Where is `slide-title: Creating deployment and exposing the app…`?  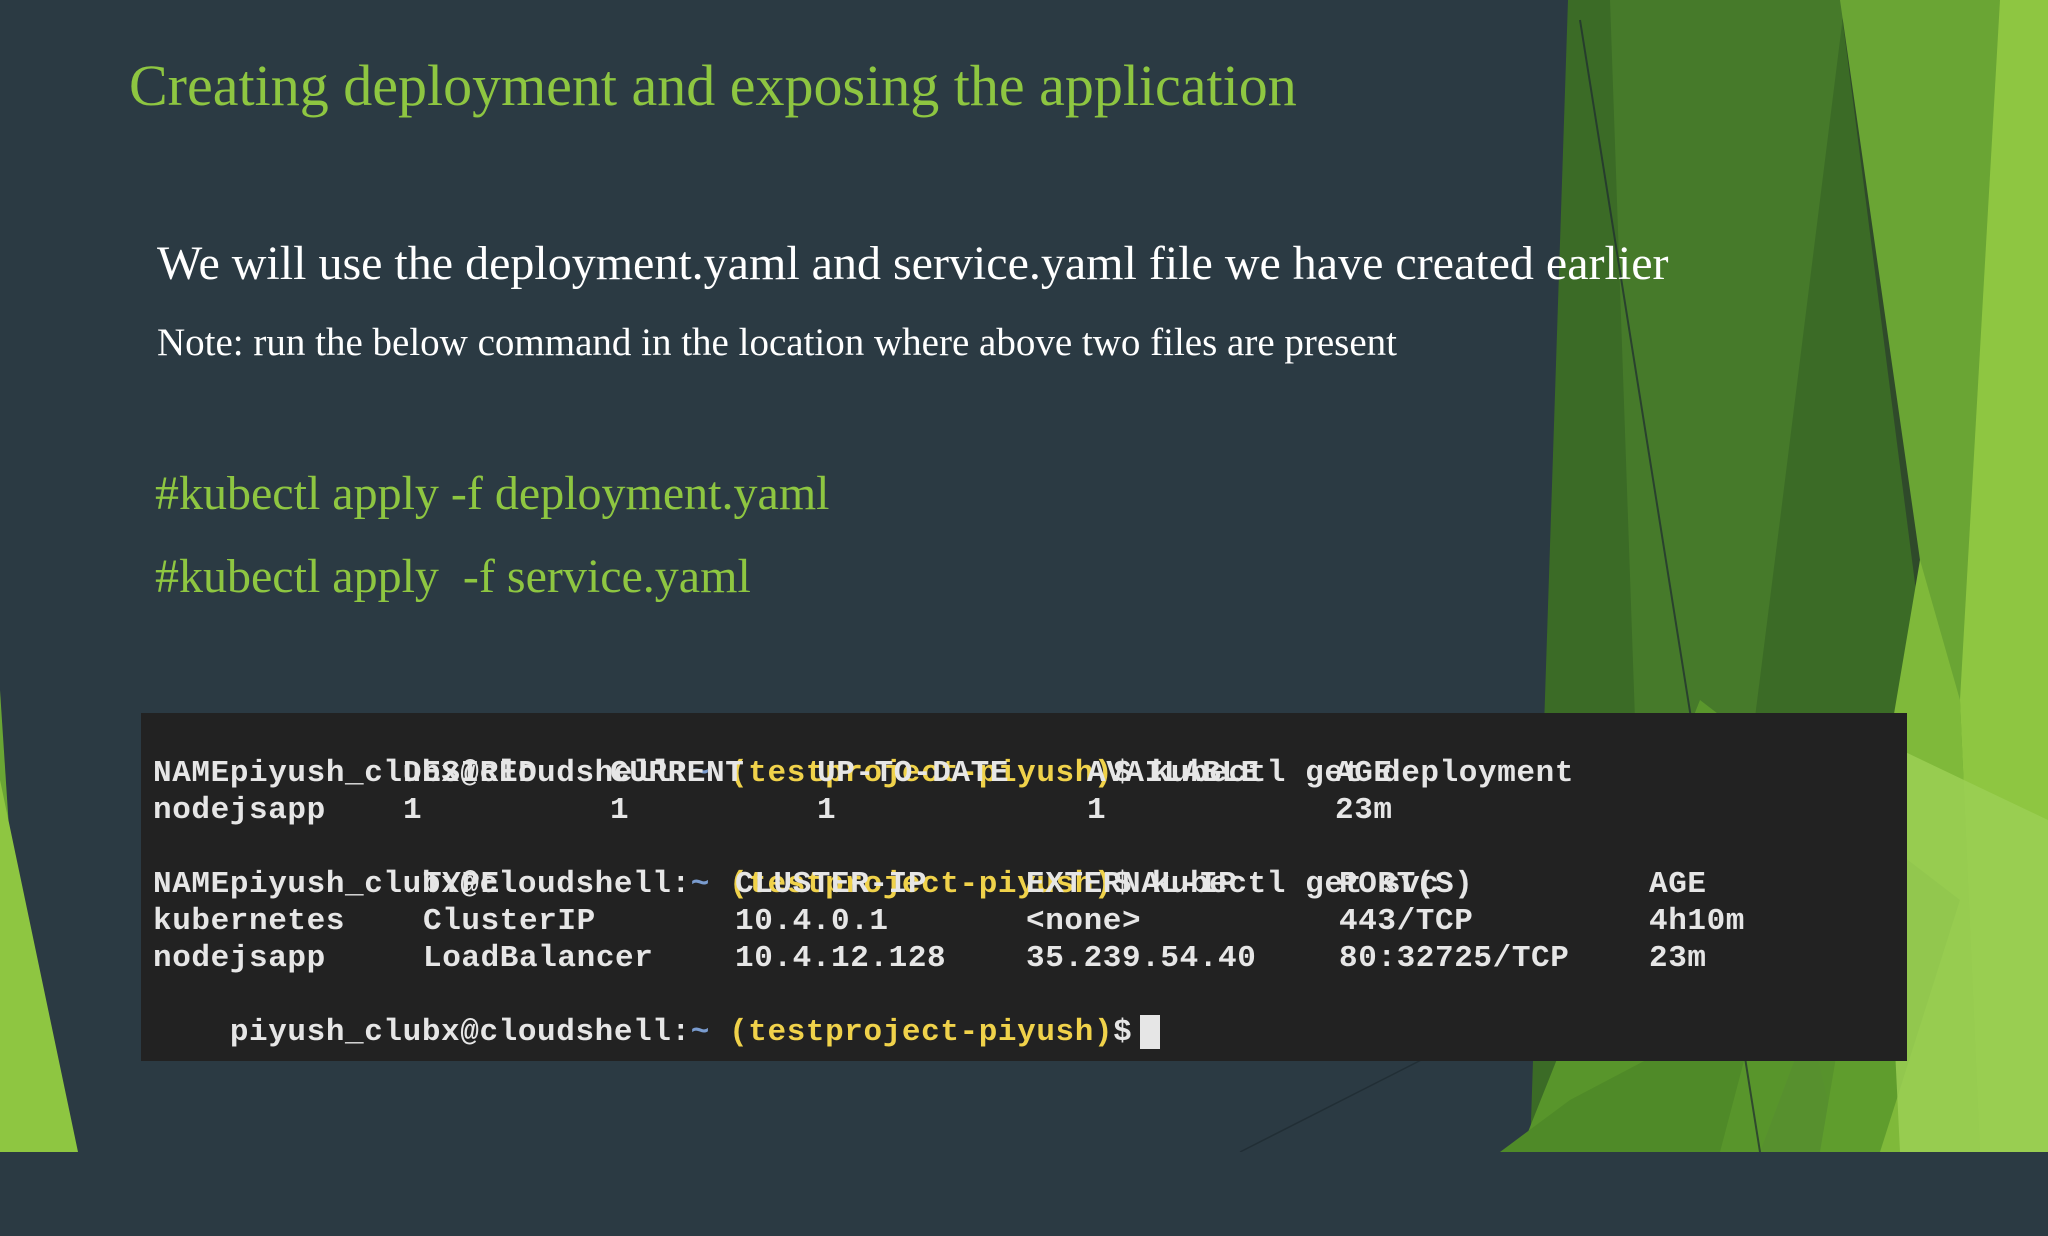 slide-title: Creating deployment and exposing the app… is located at coordinates (713, 85).